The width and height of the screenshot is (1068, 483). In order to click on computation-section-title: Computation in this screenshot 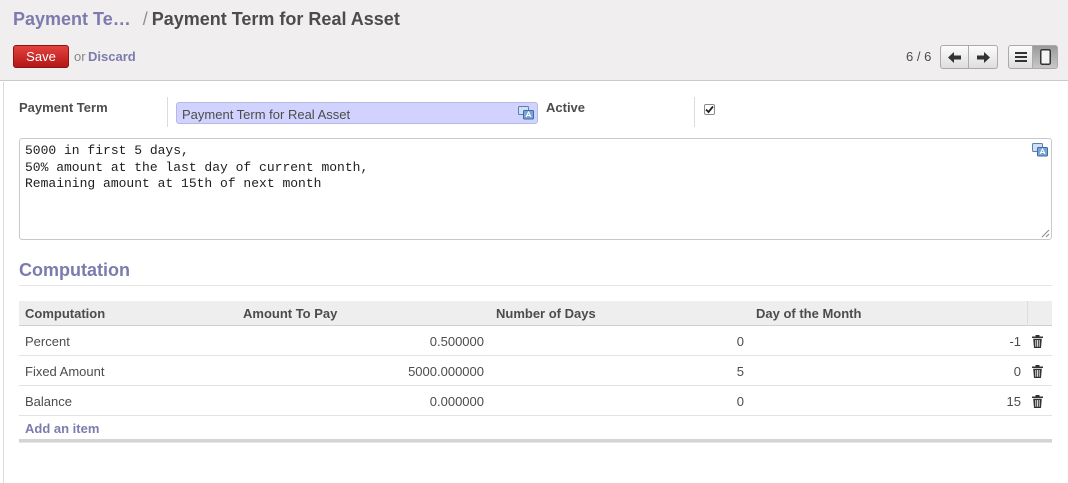, I will do `click(74, 270)`.